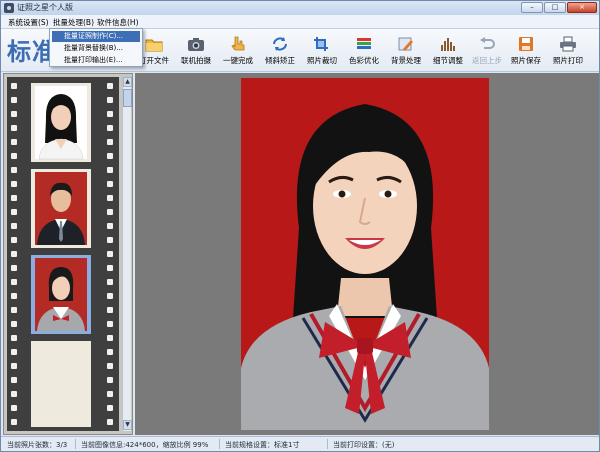  Describe the element at coordinates (154, 44) in the screenshot. I see `folder-icon` at that location.